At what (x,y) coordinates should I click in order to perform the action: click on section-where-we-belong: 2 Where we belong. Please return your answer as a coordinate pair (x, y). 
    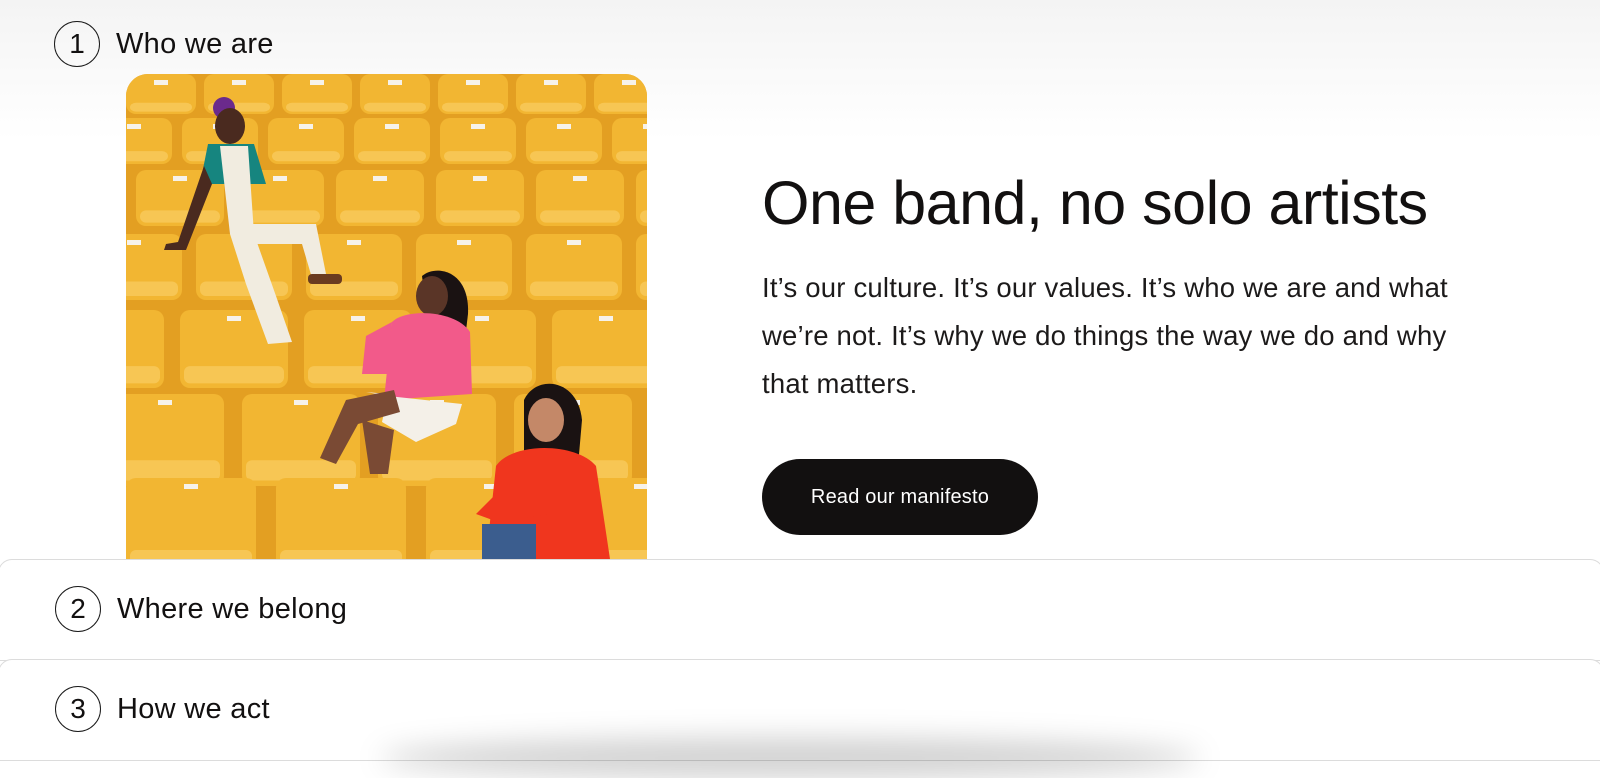
    Looking at the image, I should click on (201, 609).